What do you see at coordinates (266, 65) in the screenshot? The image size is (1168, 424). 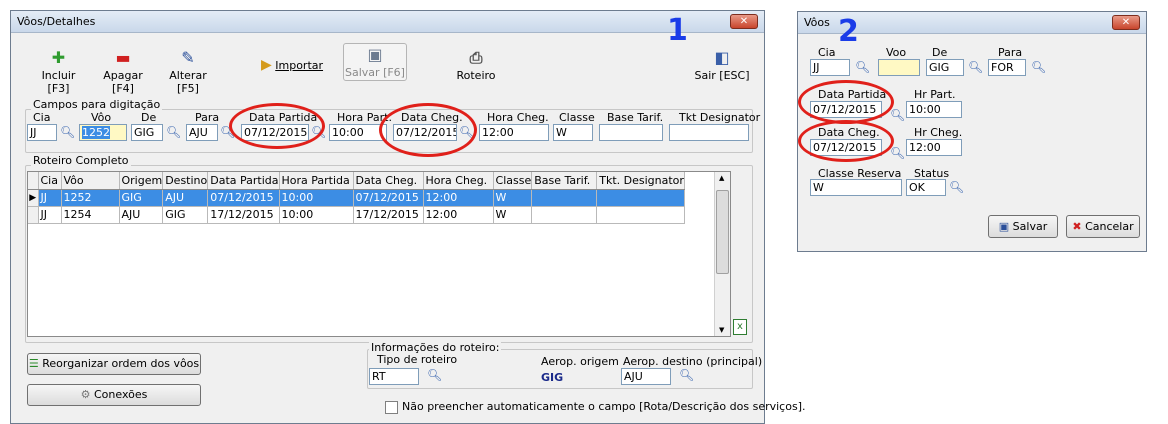 I see `import-icon: ▶` at bounding box center [266, 65].